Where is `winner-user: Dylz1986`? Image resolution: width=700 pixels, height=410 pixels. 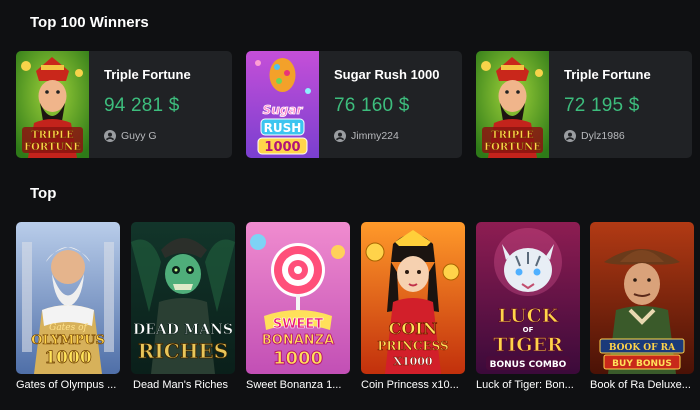
winner-user: Dylz1986 is located at coordinates (594, 136).